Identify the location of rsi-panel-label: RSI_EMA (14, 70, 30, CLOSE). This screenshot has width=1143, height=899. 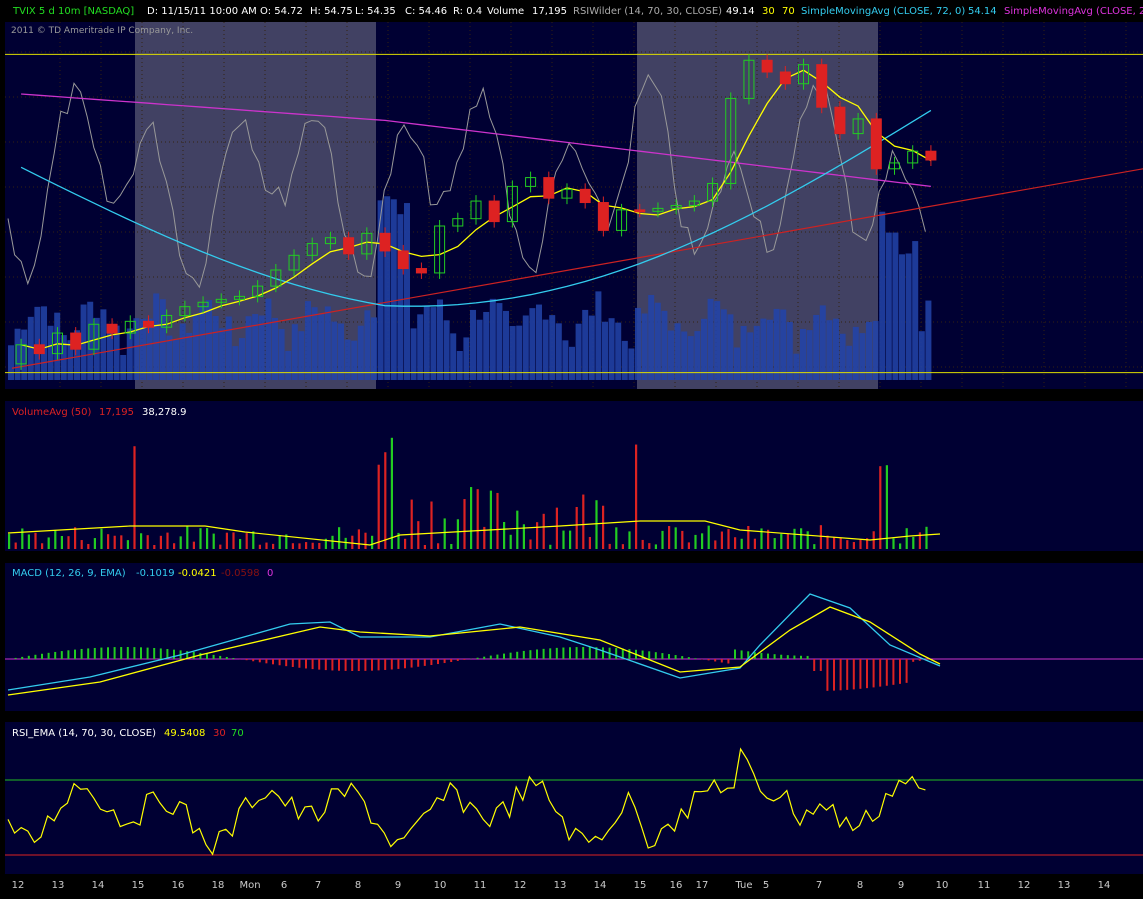
(84, 733).